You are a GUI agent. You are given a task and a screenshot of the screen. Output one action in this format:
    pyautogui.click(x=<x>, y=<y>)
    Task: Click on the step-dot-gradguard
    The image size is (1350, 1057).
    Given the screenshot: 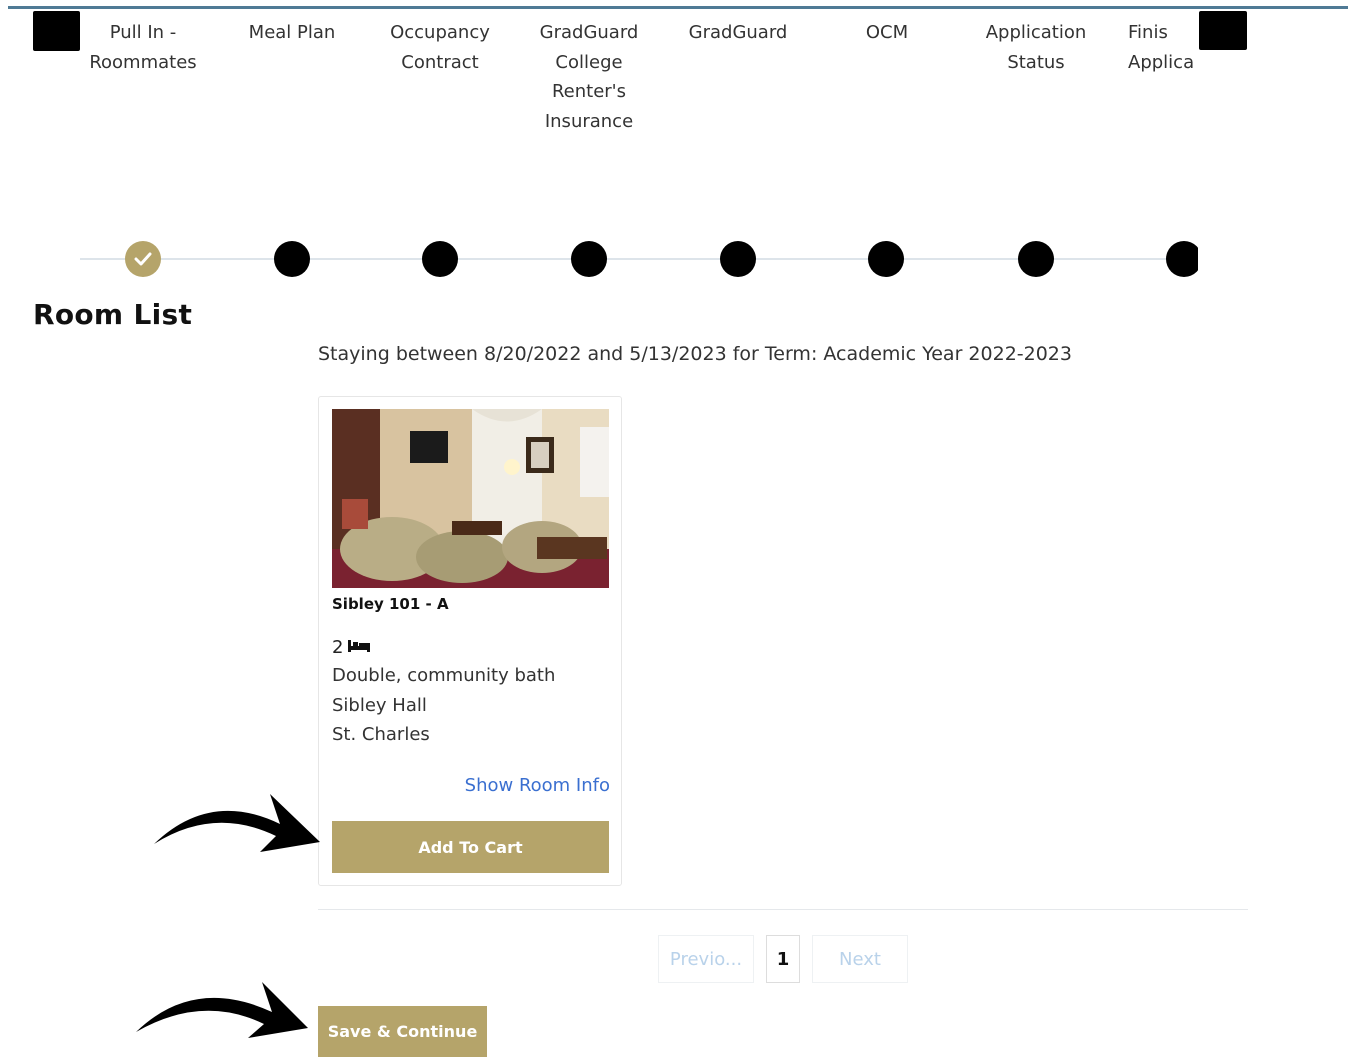 What is the action you would take?
    pyautogui.click(x=738, y=259)
    